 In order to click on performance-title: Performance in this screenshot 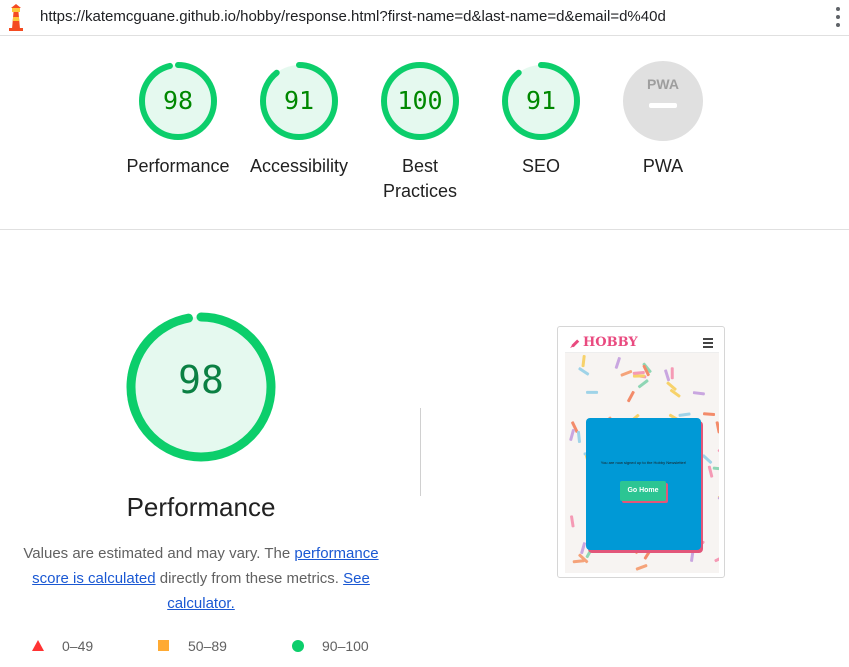, I will do `click(201, 507)`.